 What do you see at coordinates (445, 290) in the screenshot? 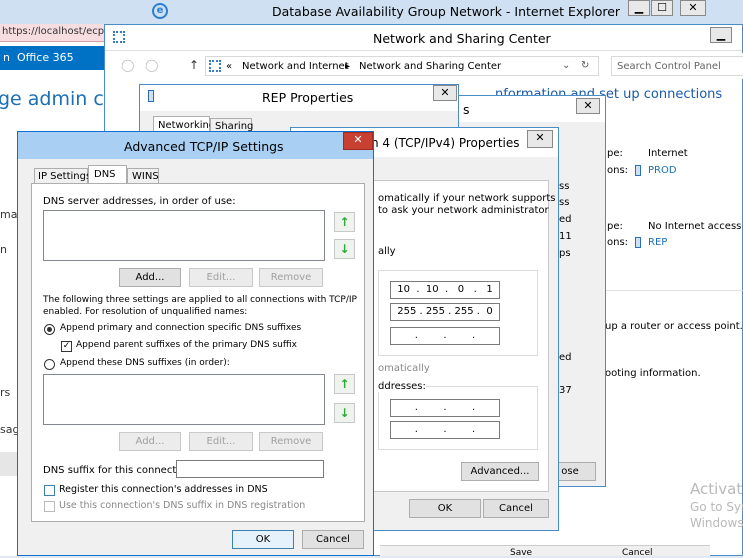
I see `ip-address-field: 10 . 10 . 0 . 1` at bounding box center [445, 290].